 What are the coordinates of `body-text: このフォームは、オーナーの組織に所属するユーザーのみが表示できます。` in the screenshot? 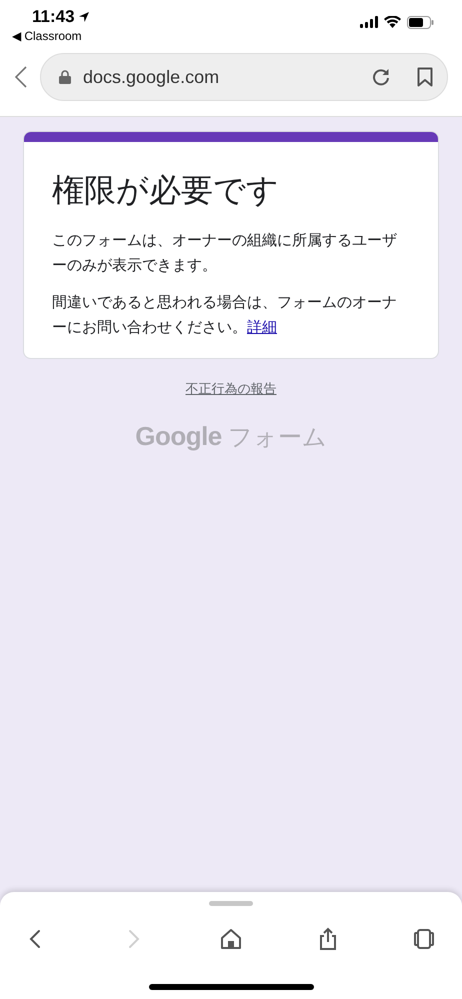 It's located at (225, 253).